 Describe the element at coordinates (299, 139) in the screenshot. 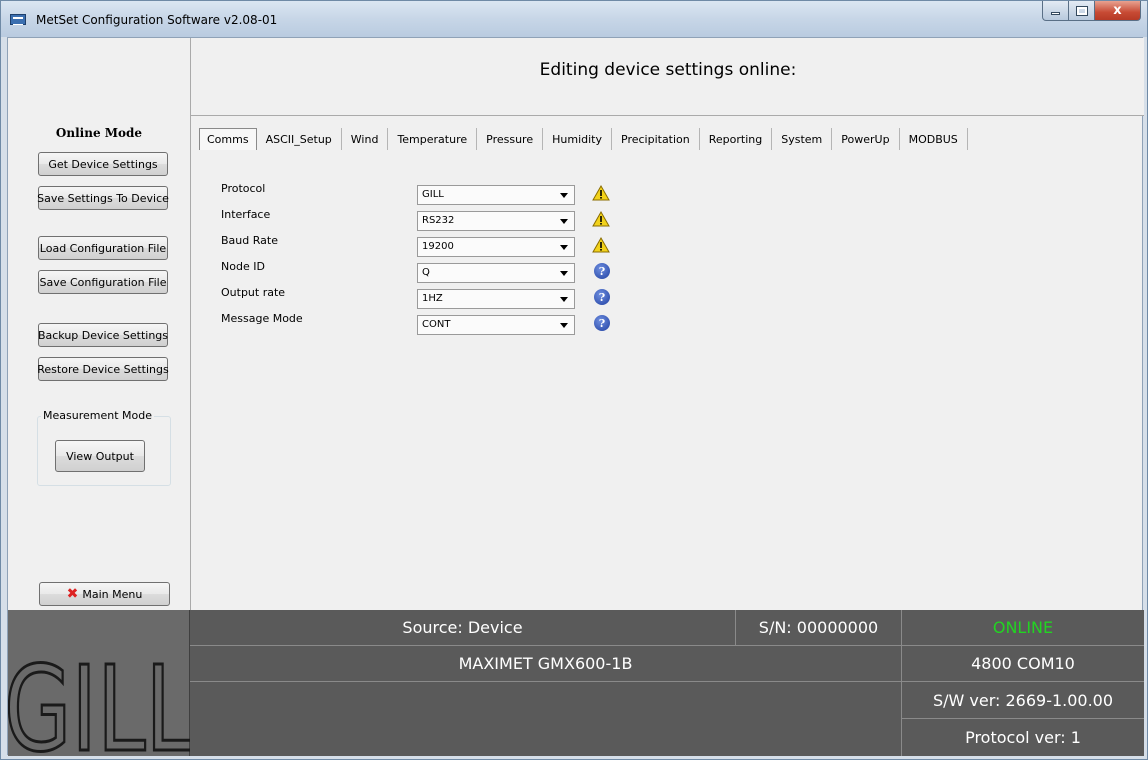

I see `tab-ascii-setup: ASCII_Setup` at that location.